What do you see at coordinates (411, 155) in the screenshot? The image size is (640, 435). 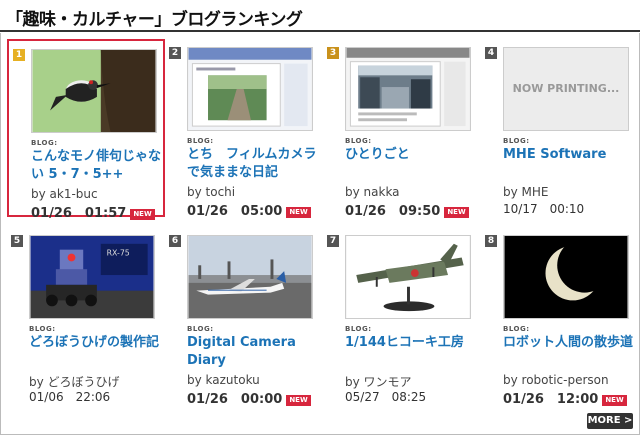 I see `blog-title-link: ひとりごと` at bounding box center [411, 155].